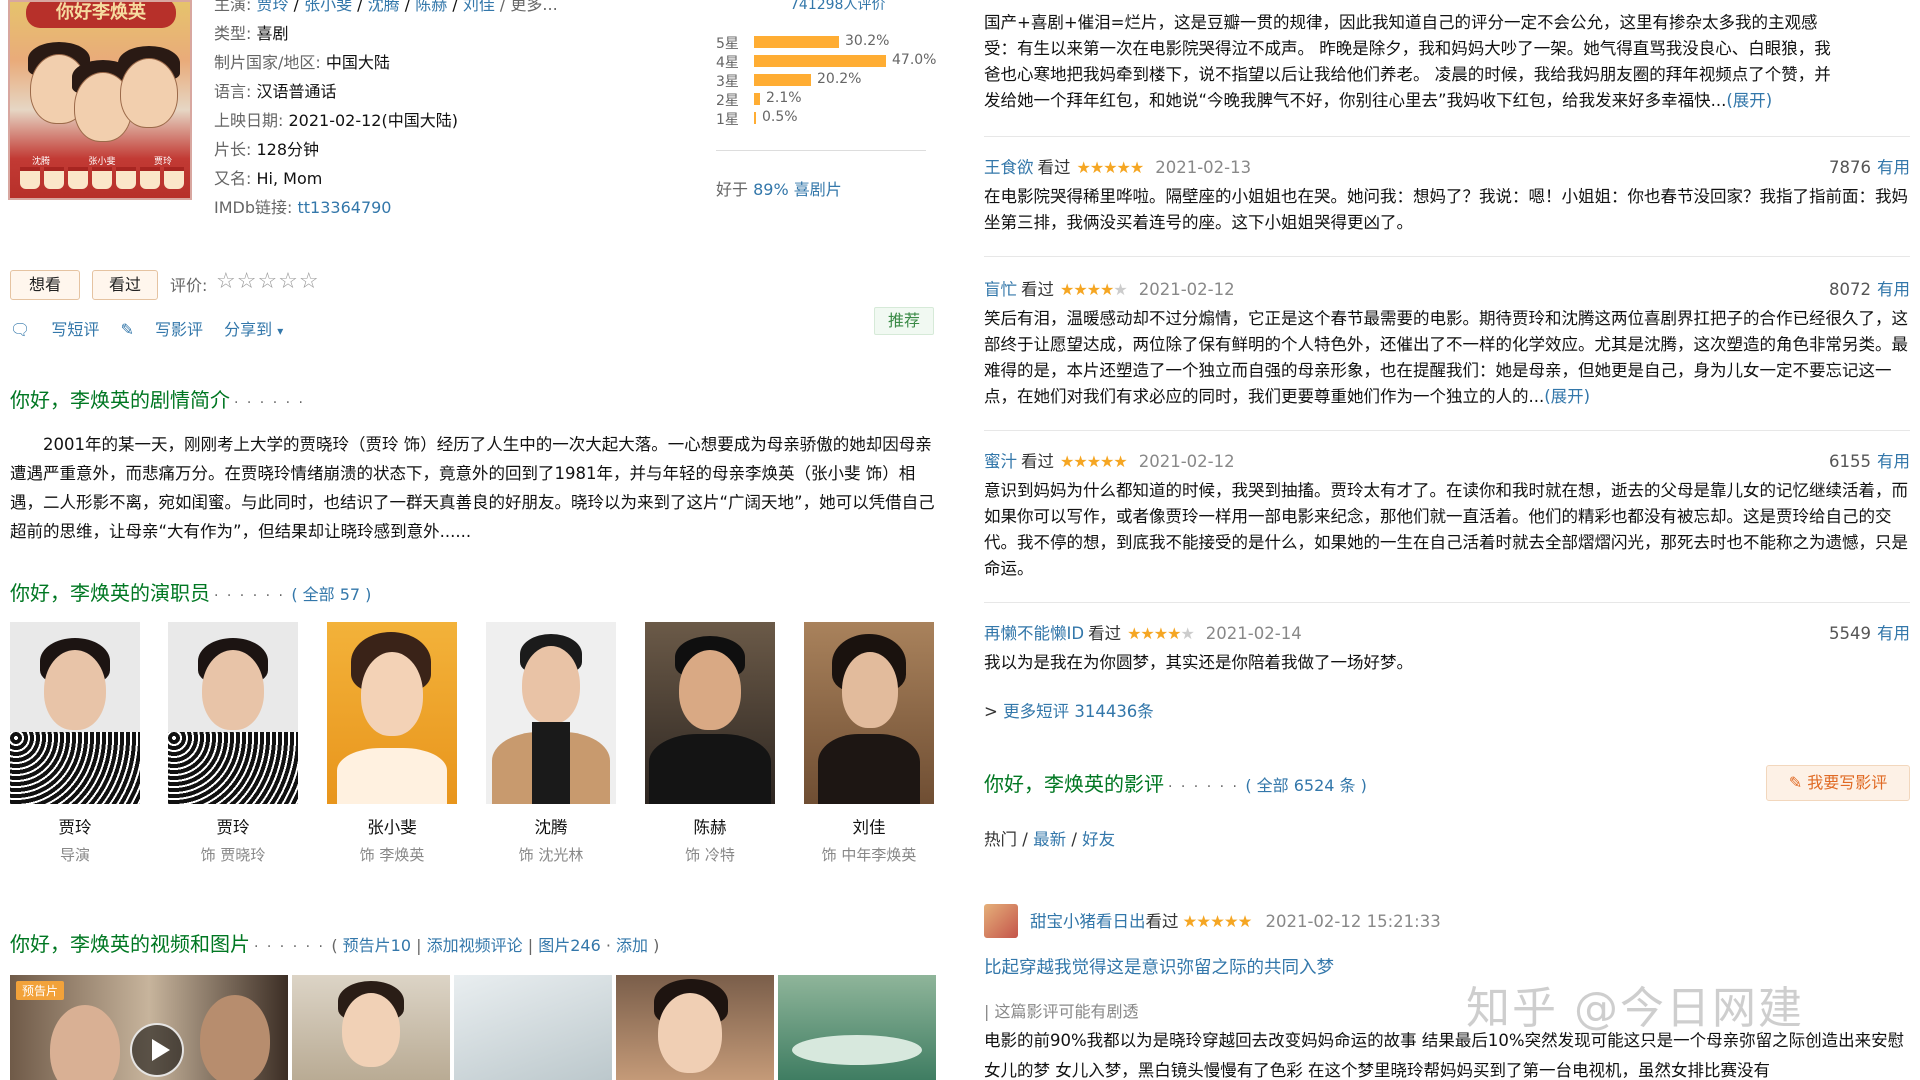  What do you see at coordinates (1001, 921) in the screenshot?
I see `avatar` at bounding box center [1001, 921].